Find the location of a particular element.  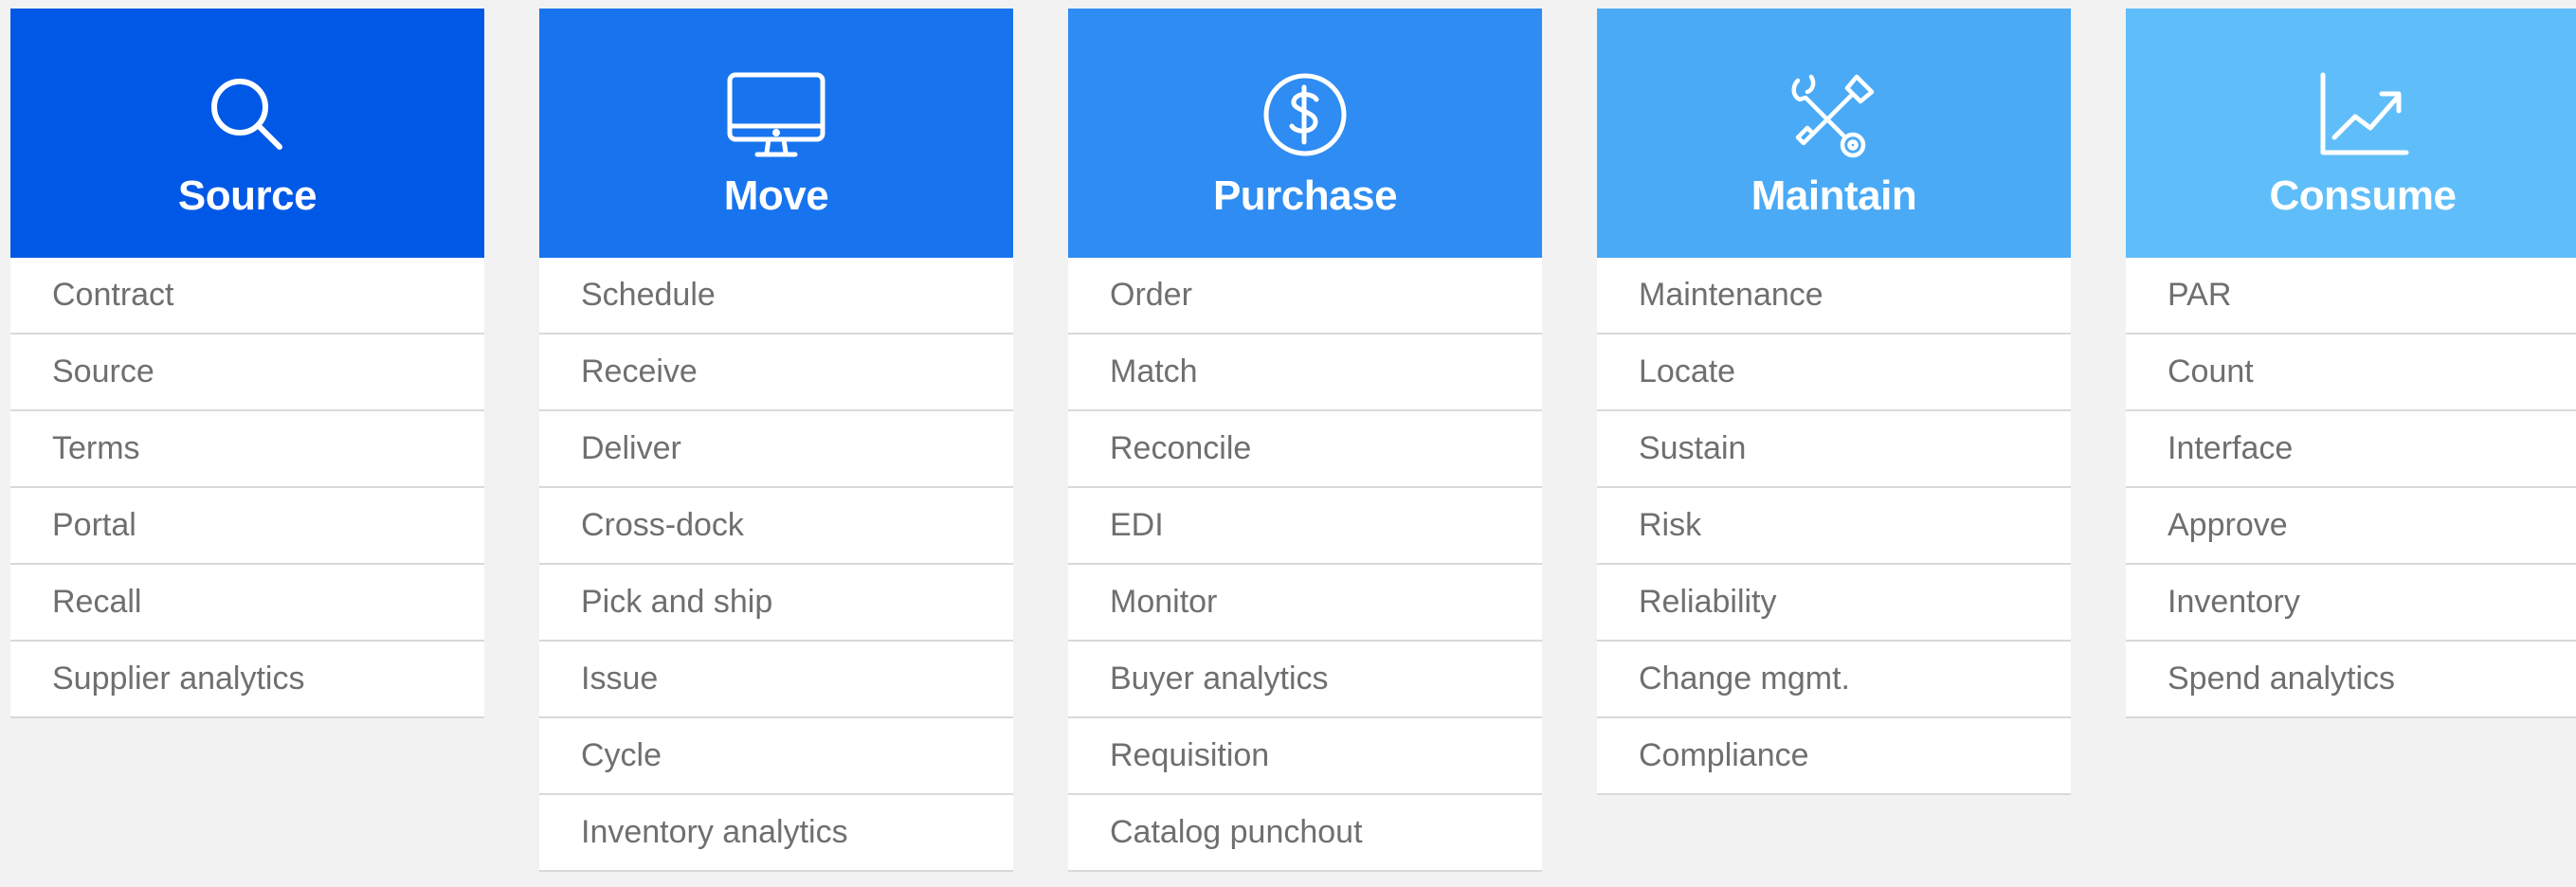

list-item: Requisition is located at coordinates (1305, 756).